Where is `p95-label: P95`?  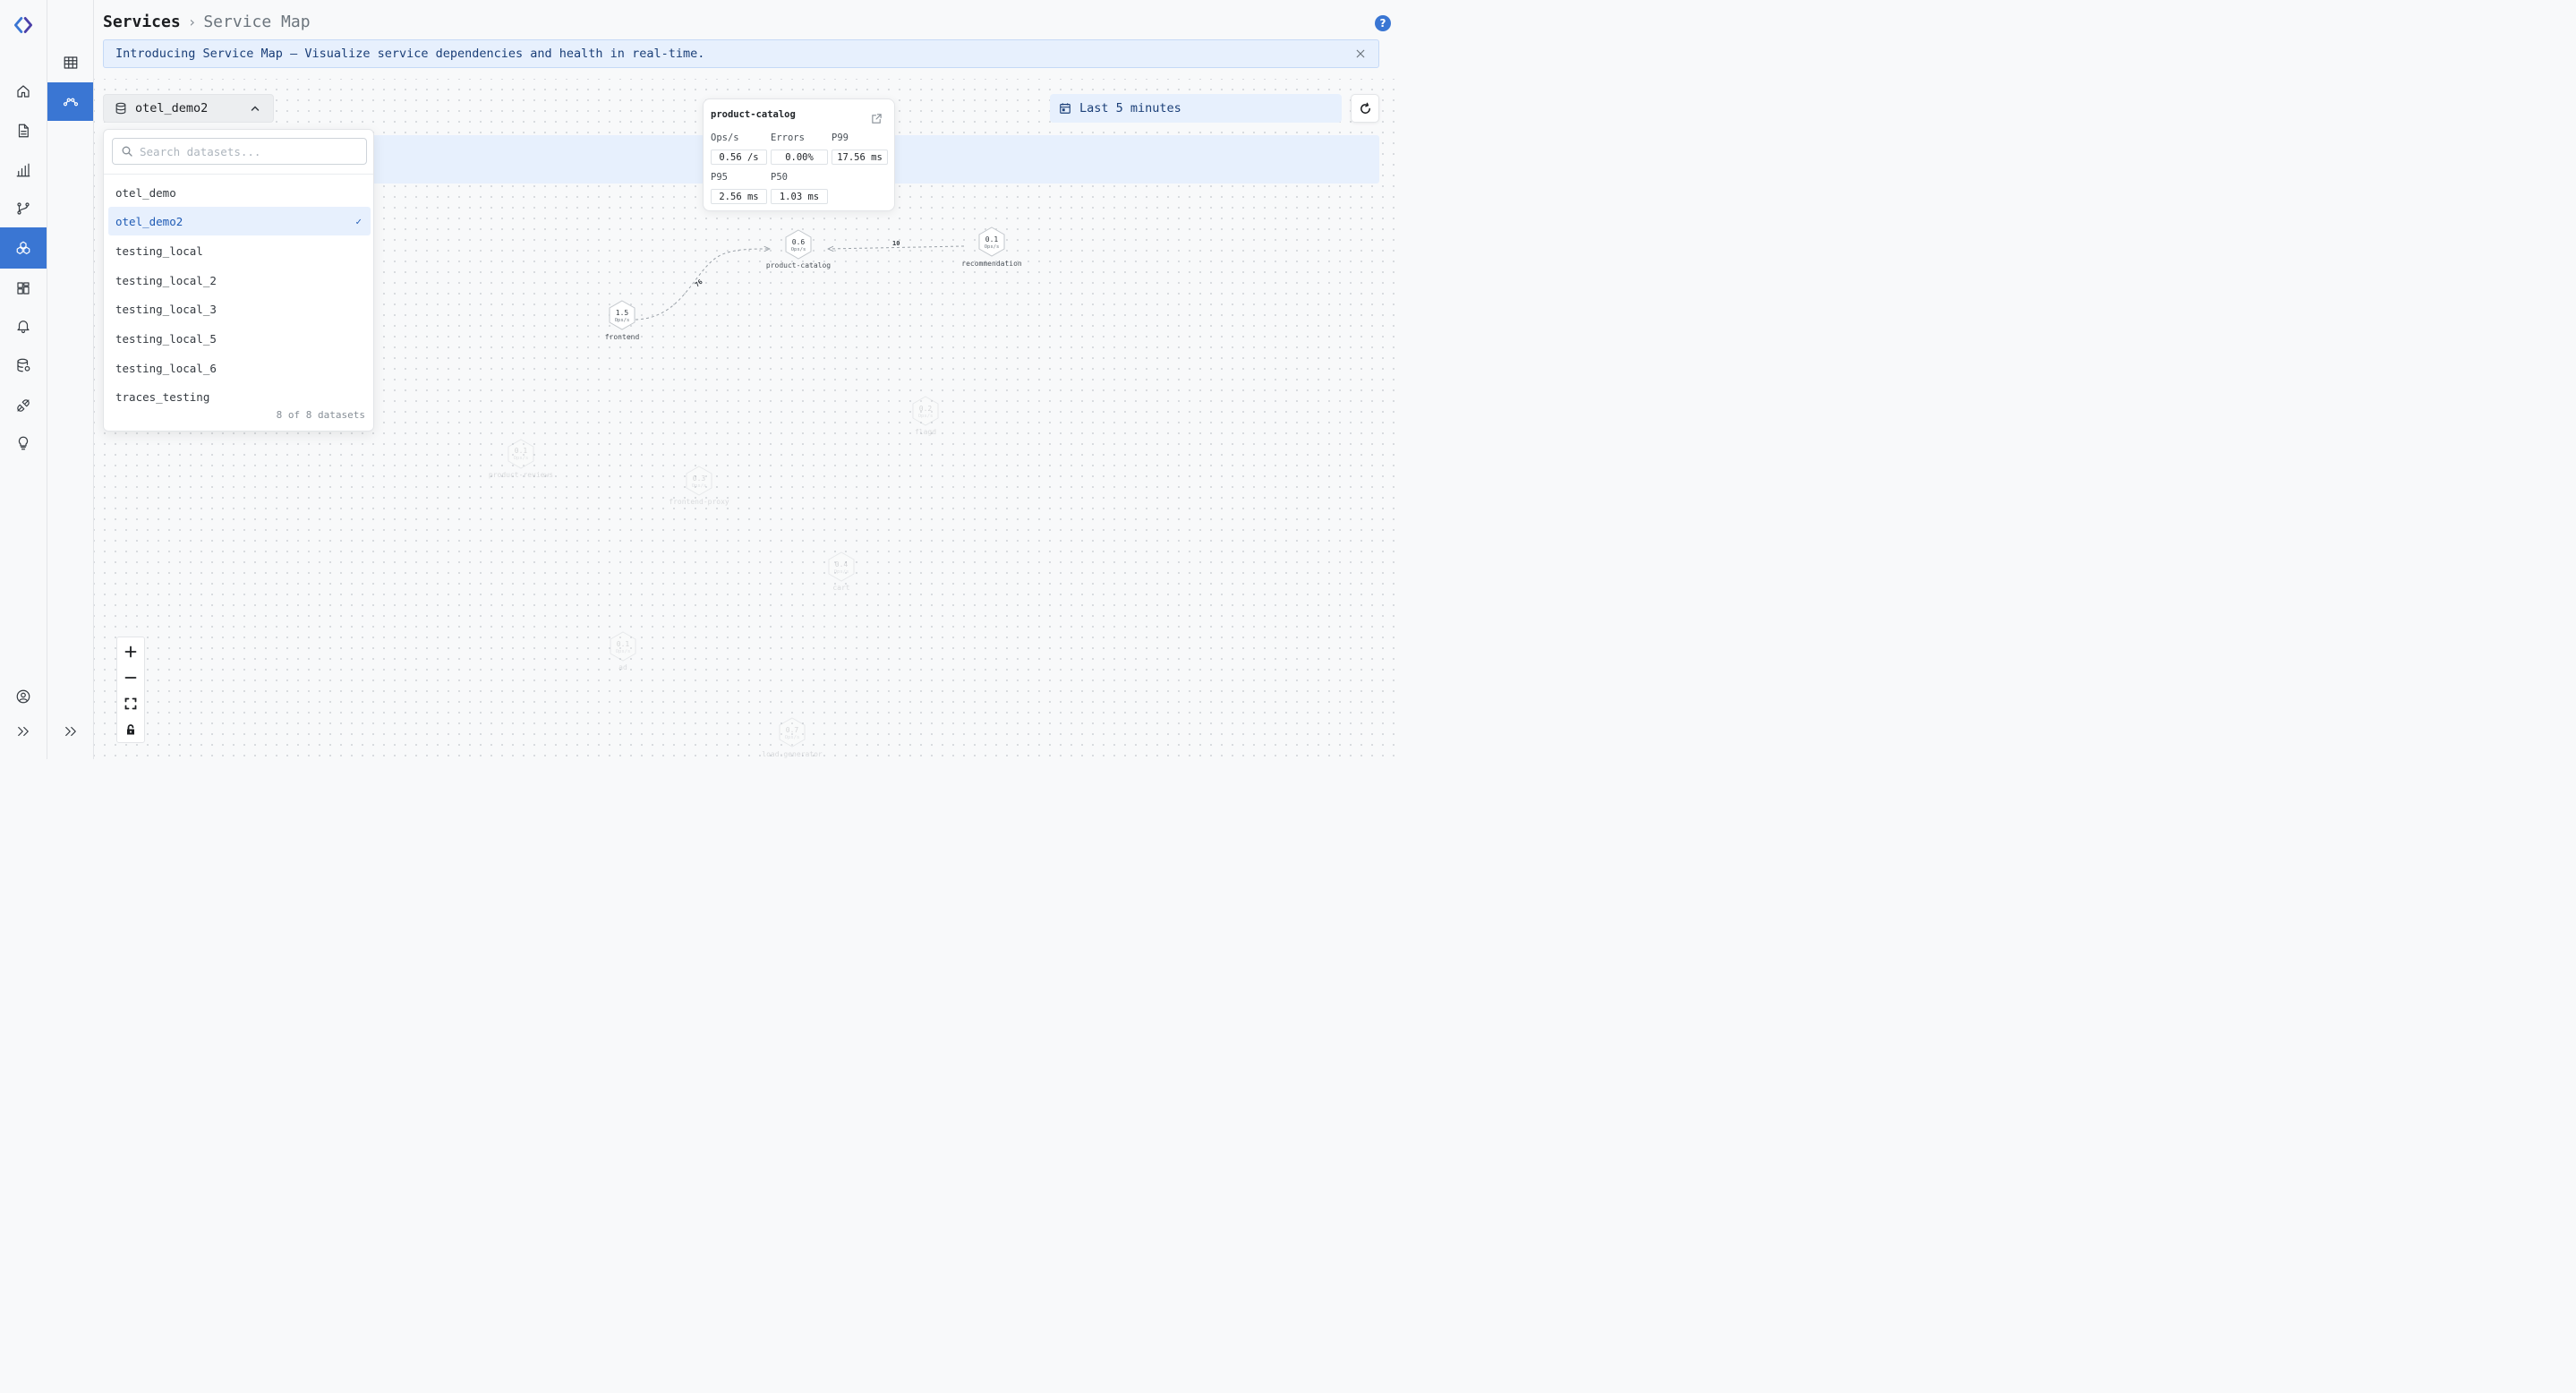
p95-label: P95 is located at coordinates (719, 177).